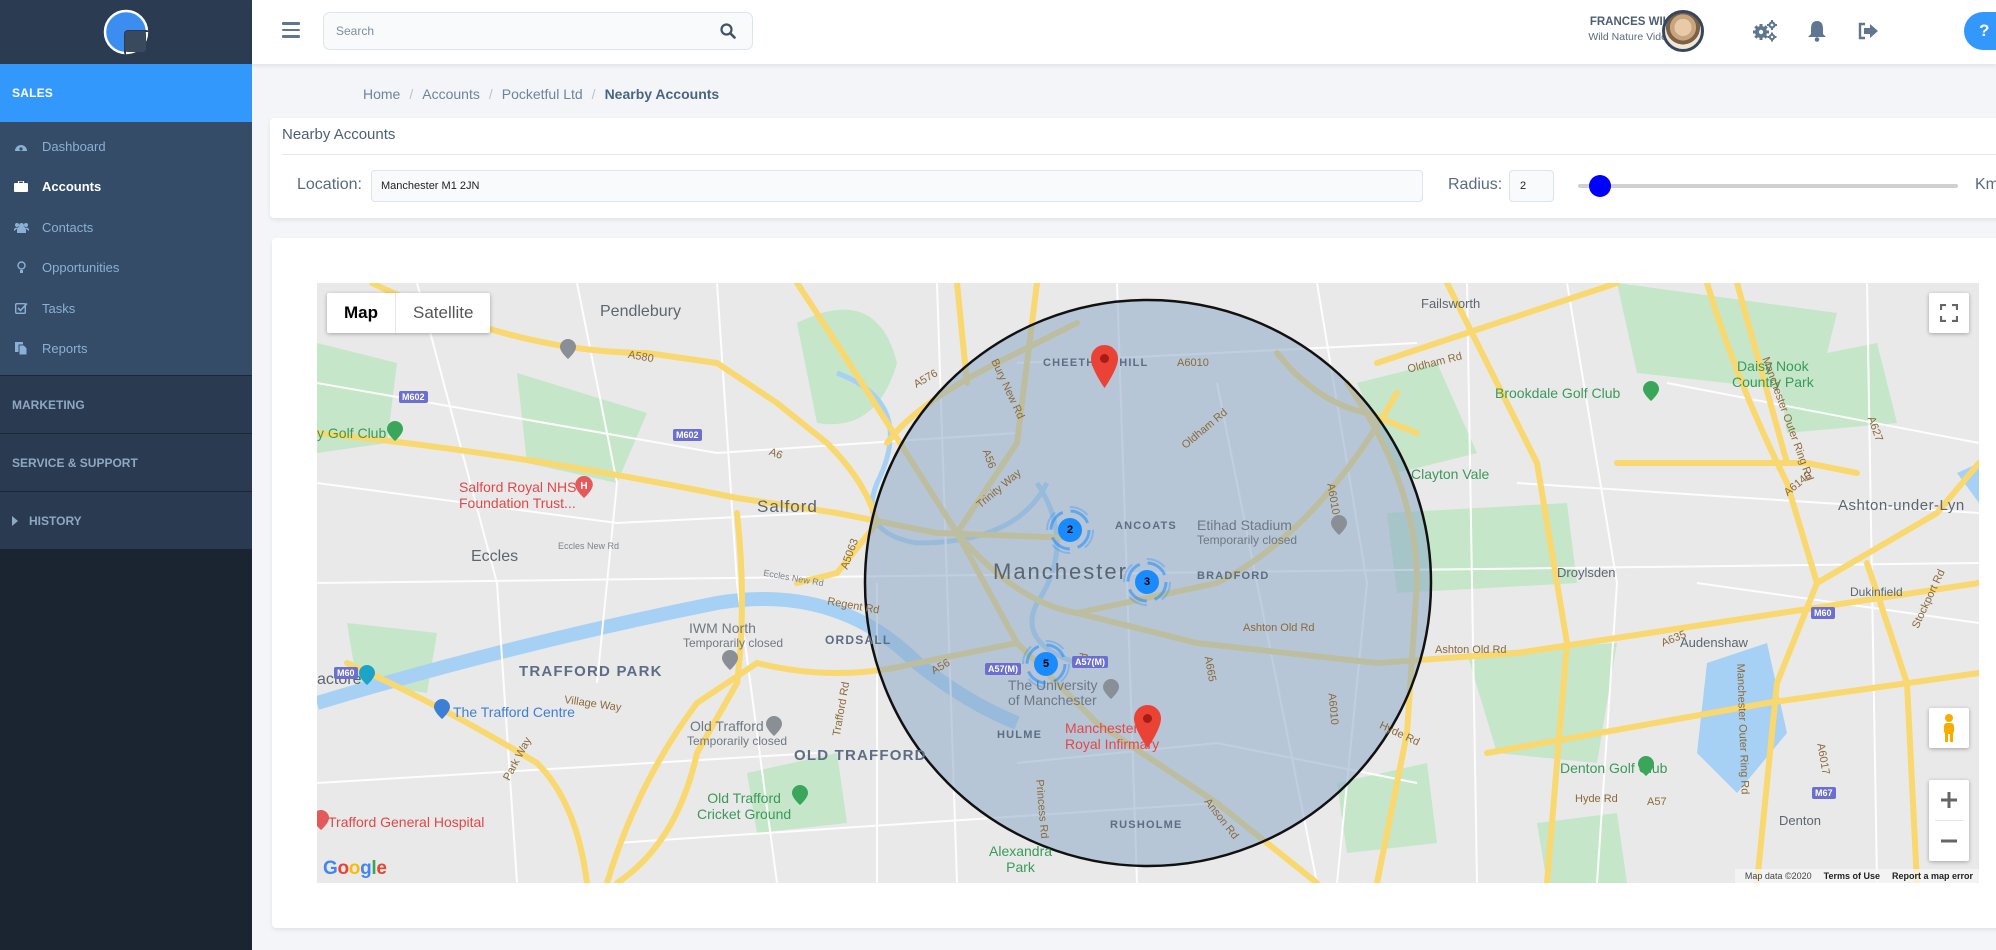 This screenshot has width=1996, height=950. Describe the element at coordinates (1279, 628) in the screenshot. I see `road-label: Ashton Old Rd` at that location.